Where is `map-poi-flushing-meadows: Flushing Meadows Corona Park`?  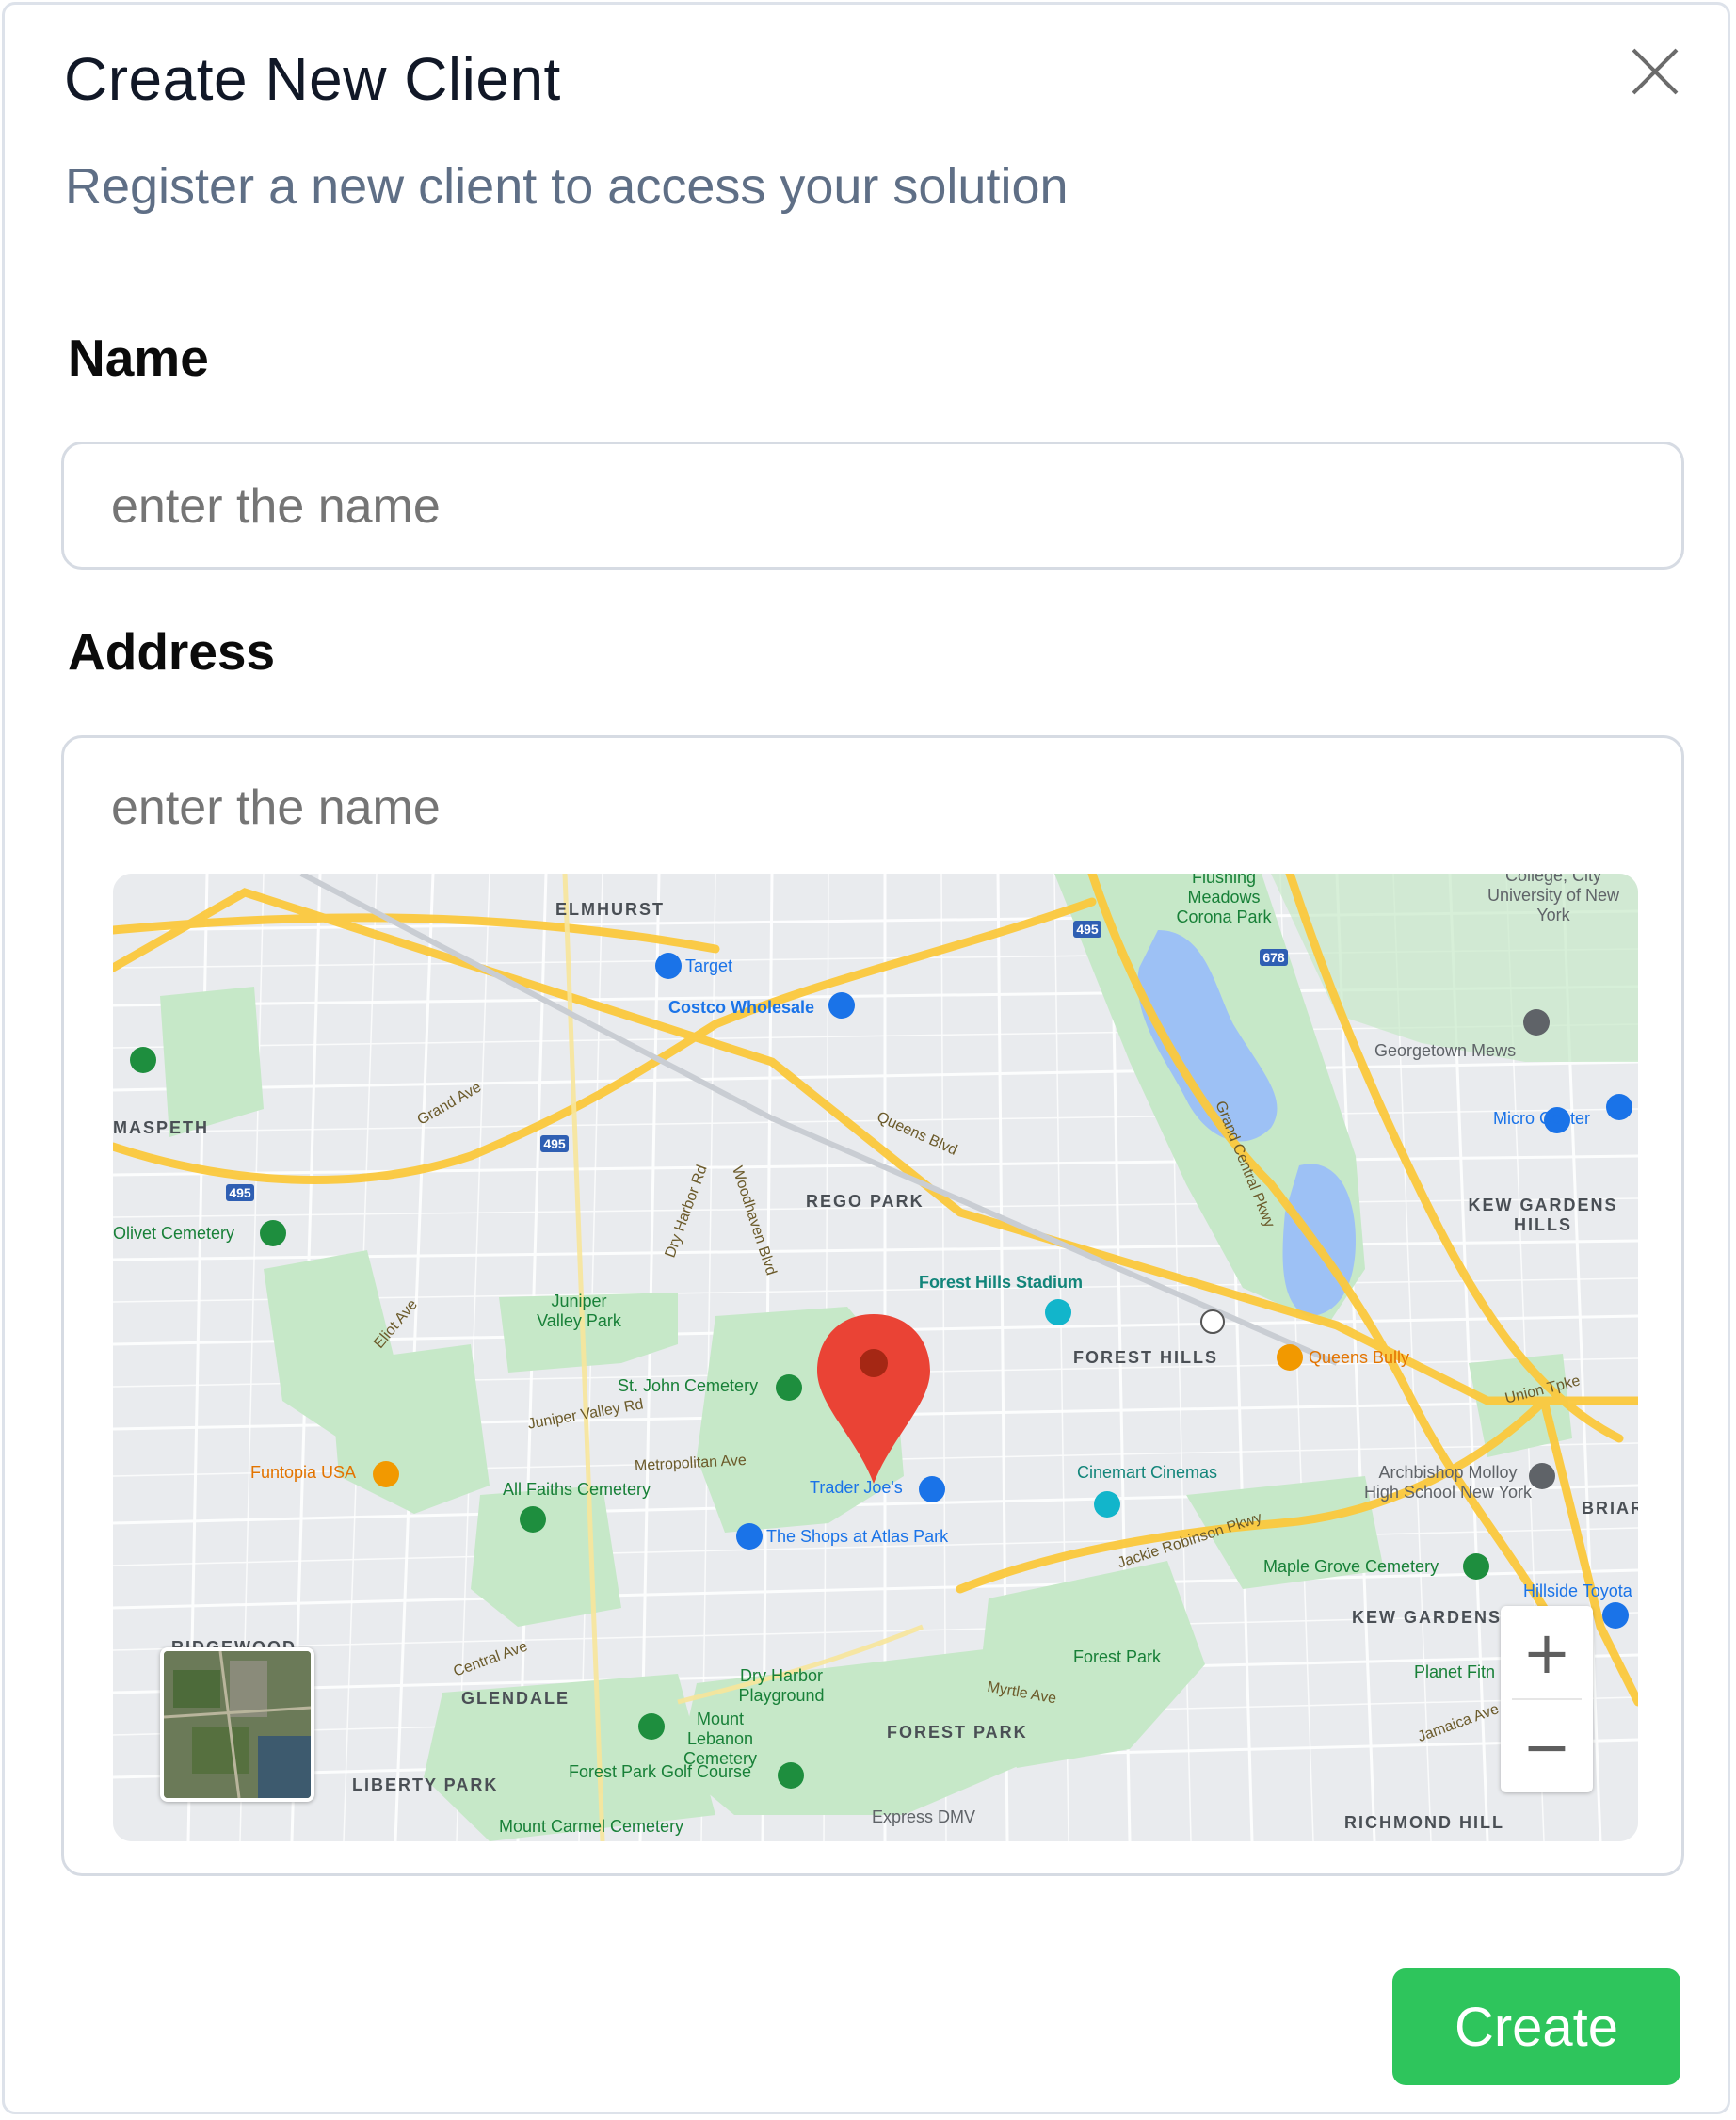 map-poi-flushing-meadows: Flushing Meadows Corona Park is located at coordinates (1224, 900).